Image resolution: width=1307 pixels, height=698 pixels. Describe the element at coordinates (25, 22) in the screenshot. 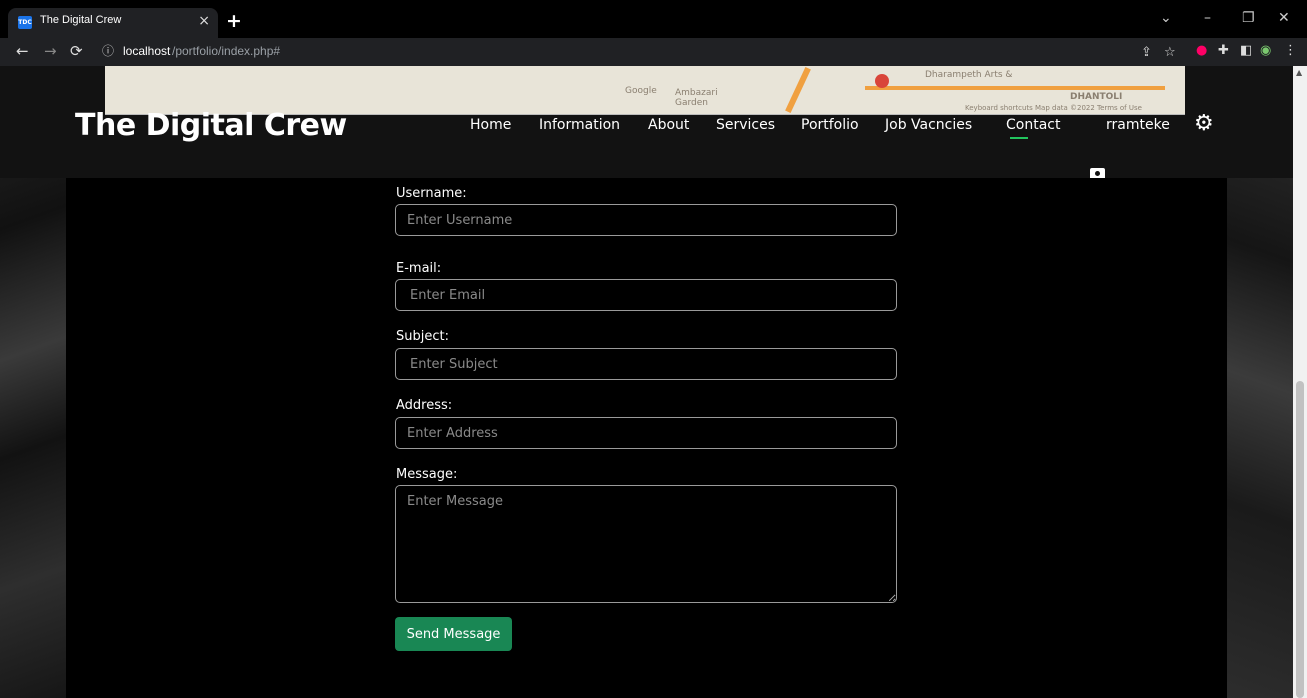

I see `favicon-icon: TDC` at that location.